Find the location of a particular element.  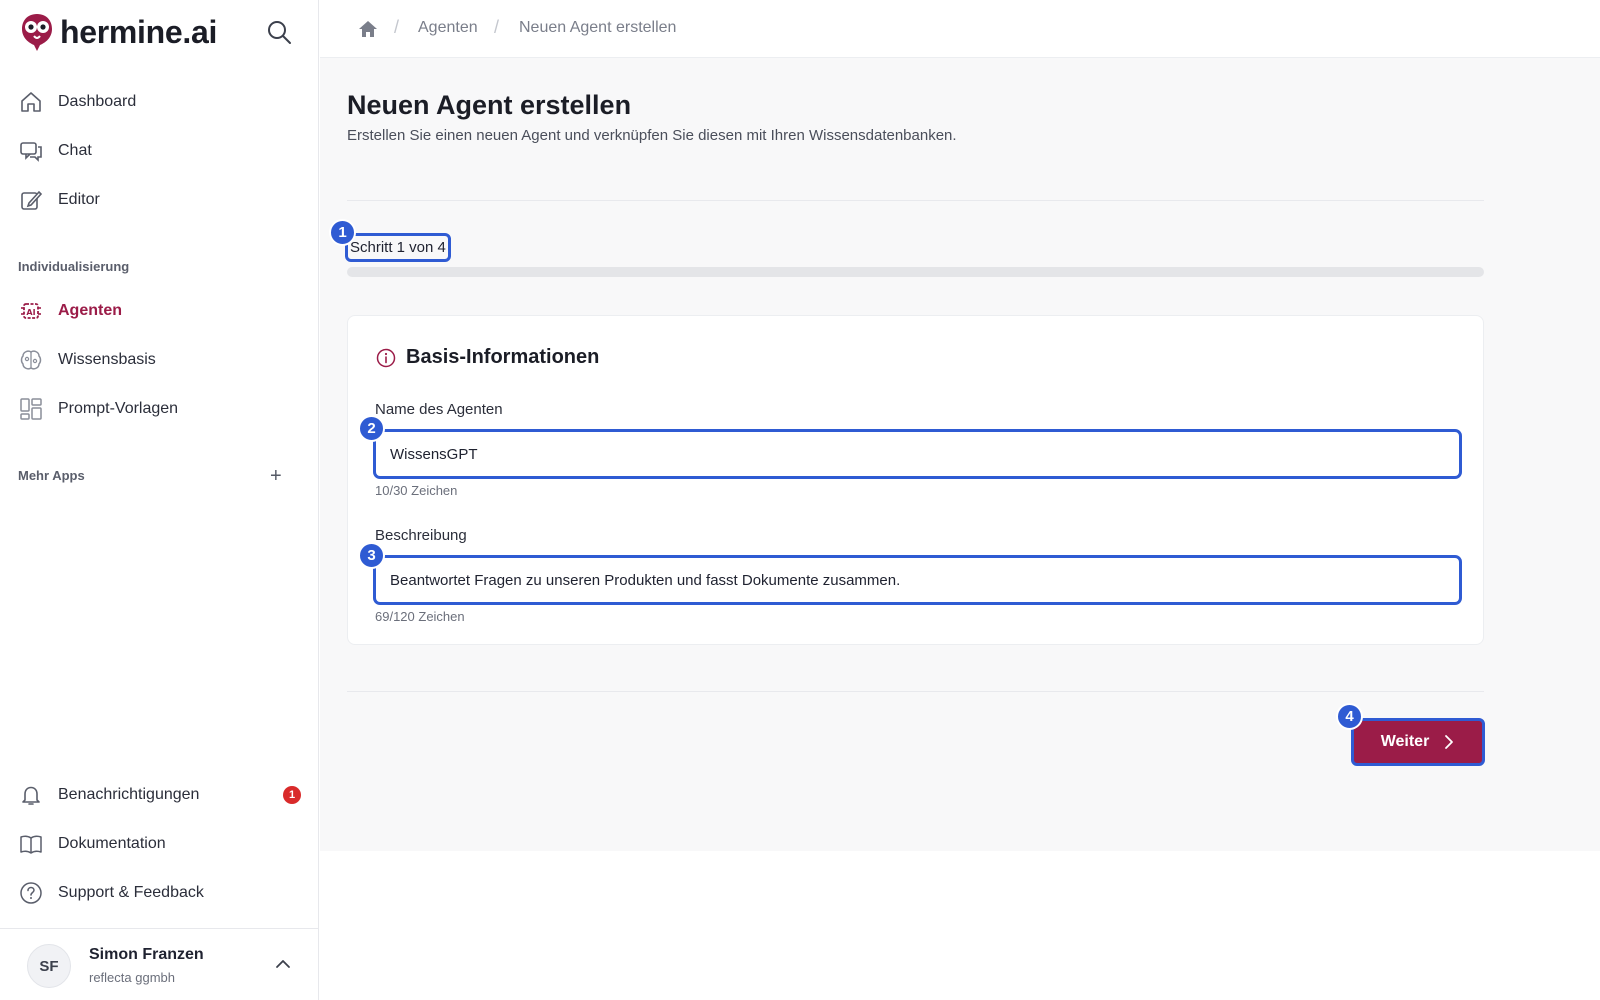

chevron-up-icon is located at coordinates (283, 964).